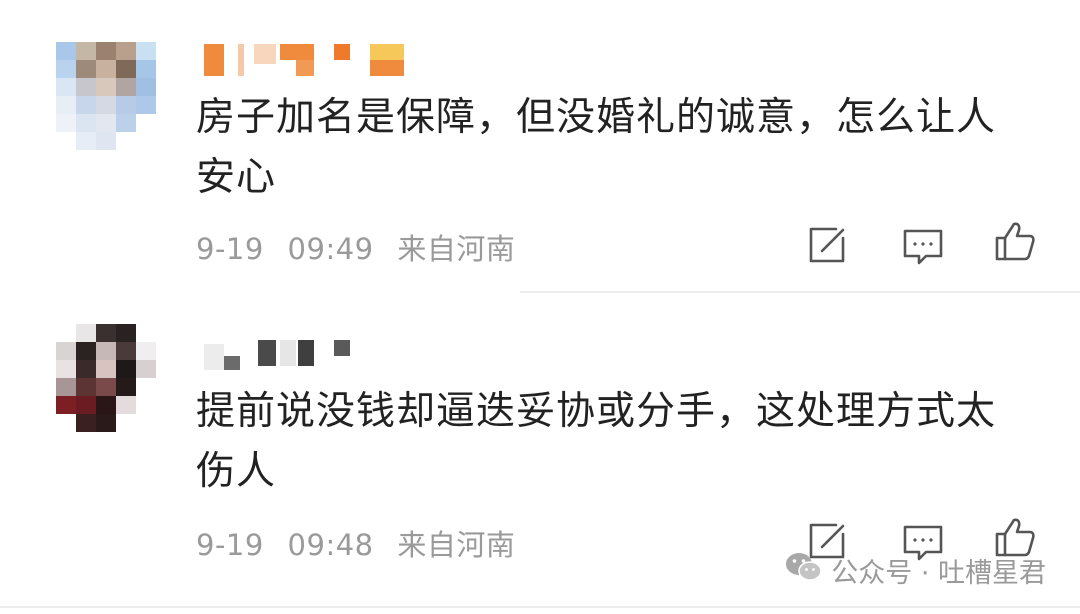 Image resolution: width=1080 pixels, height=614 pixels. I want to click on share-edit-icon, so click(827, 245).